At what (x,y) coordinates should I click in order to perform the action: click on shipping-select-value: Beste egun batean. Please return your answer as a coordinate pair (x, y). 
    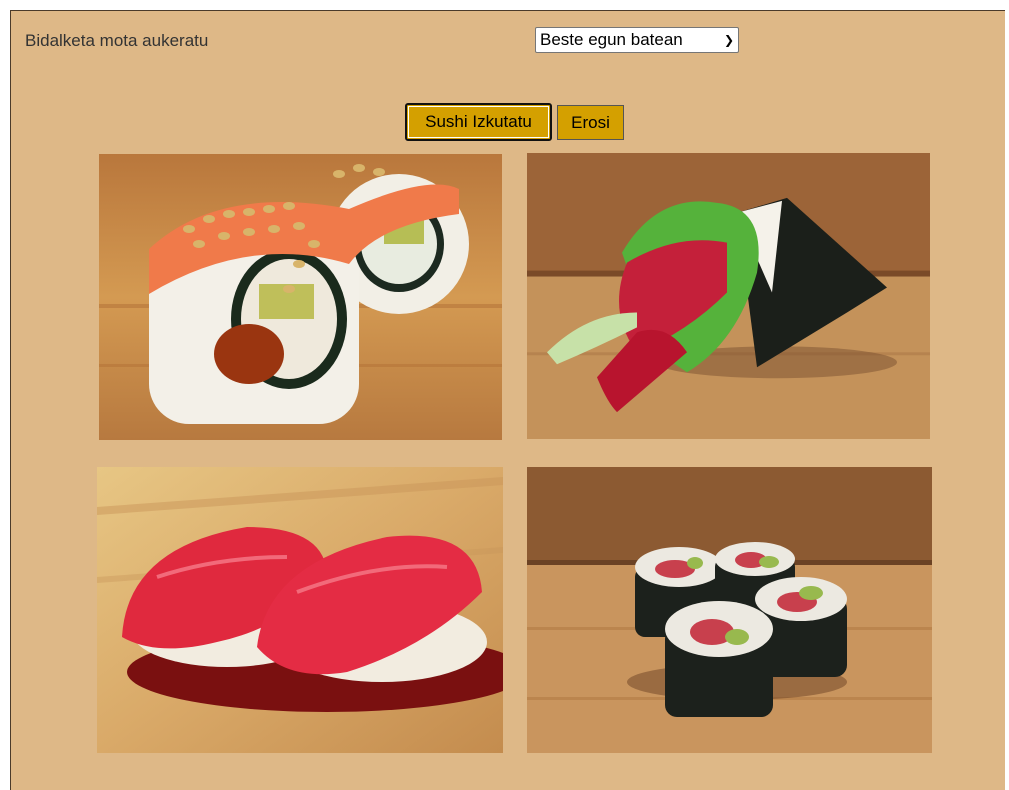
    Looking at the image, I should click on (611, 39).